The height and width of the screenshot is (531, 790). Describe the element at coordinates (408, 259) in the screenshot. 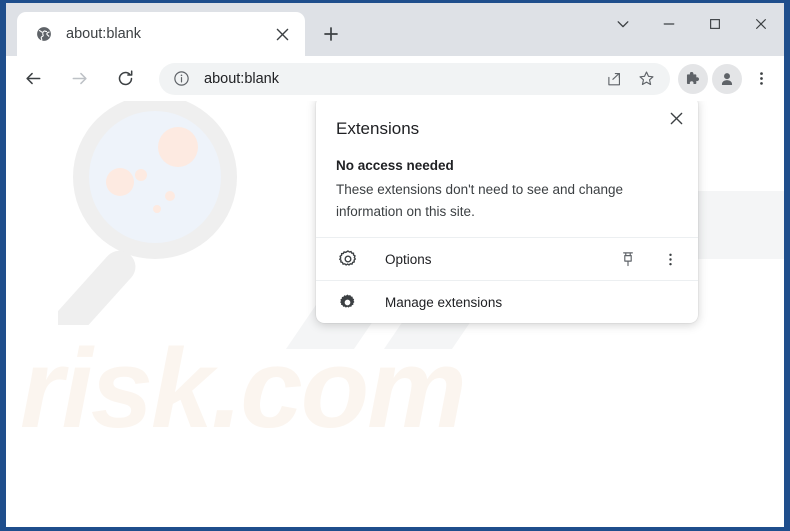

I see `extension-name: Options` at that location.